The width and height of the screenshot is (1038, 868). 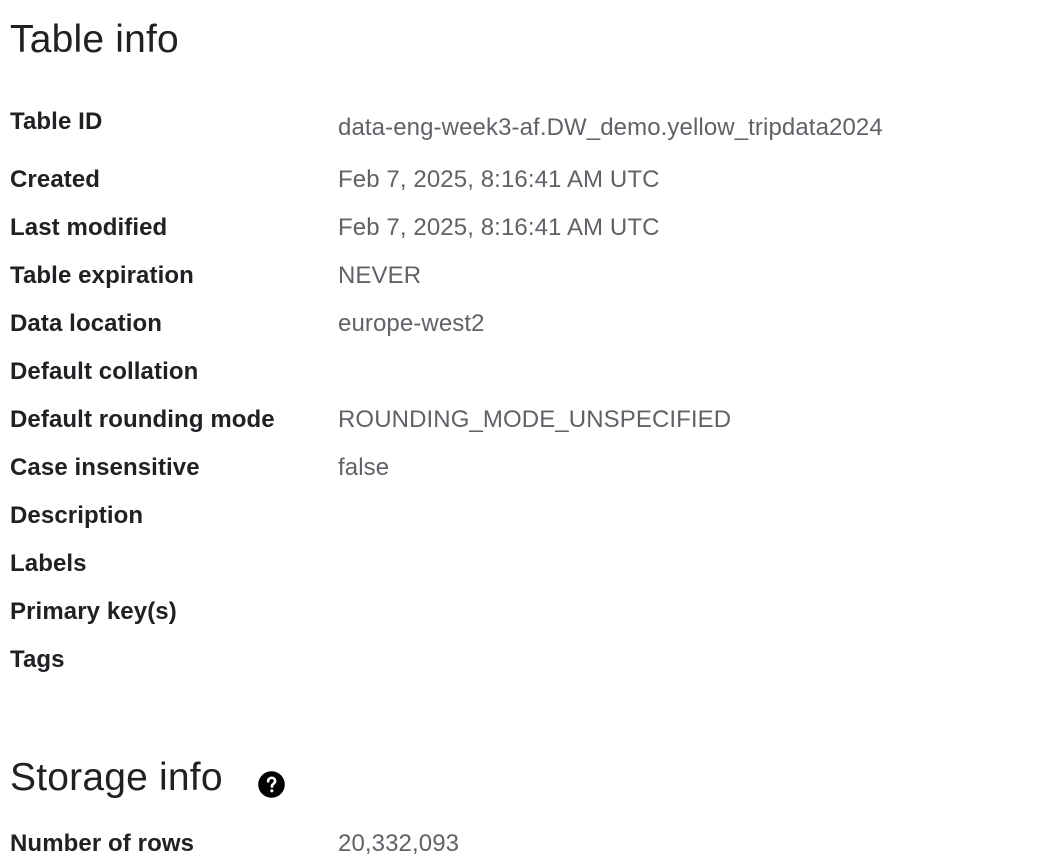 What do you see at coordinates (102, 843) in the screenshot?
I see `info-label: Number of rows` at bounding box center [102, 843].